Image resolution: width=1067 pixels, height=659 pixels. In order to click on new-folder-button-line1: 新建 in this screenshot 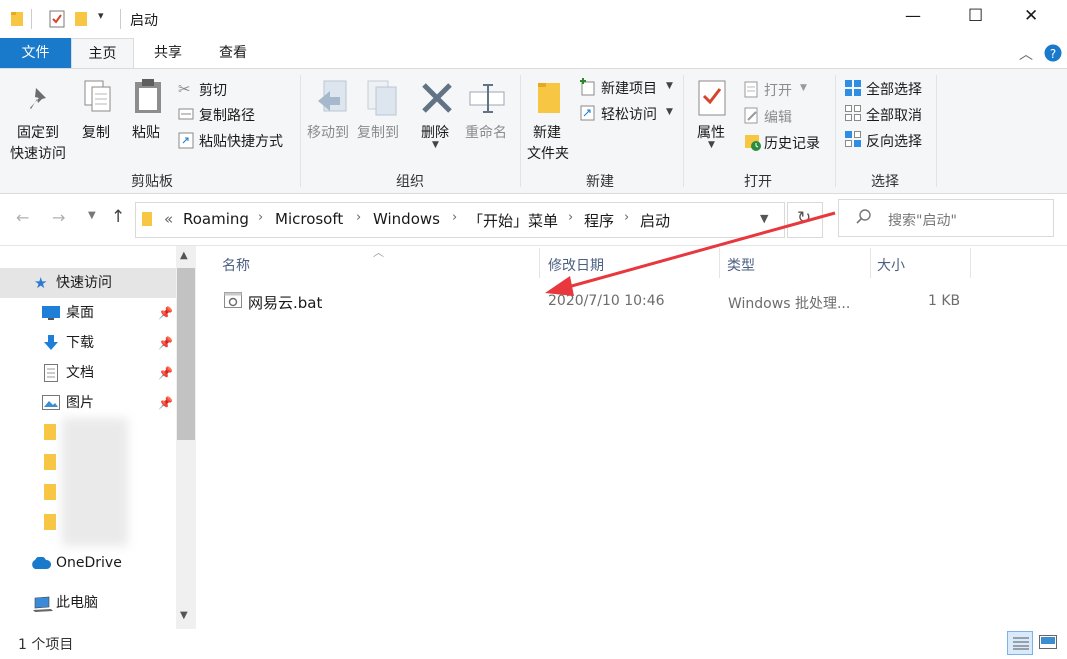, I will do `click(547, 132)`.